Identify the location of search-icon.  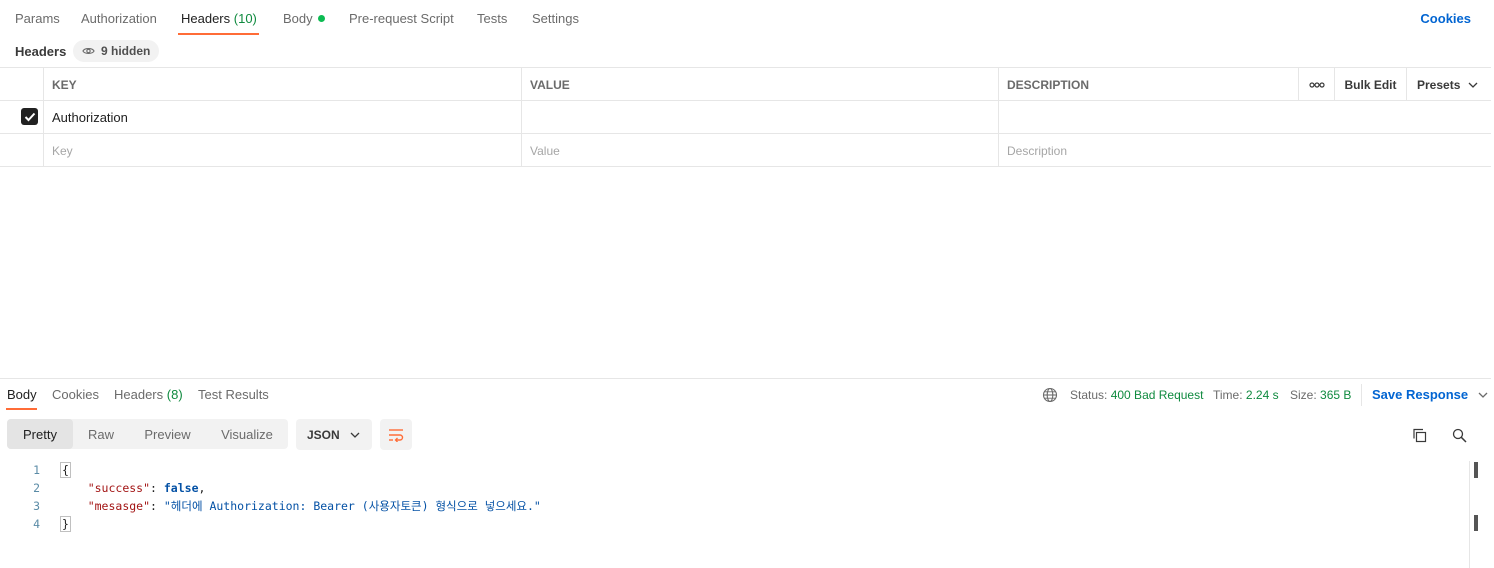
(1459, 435).